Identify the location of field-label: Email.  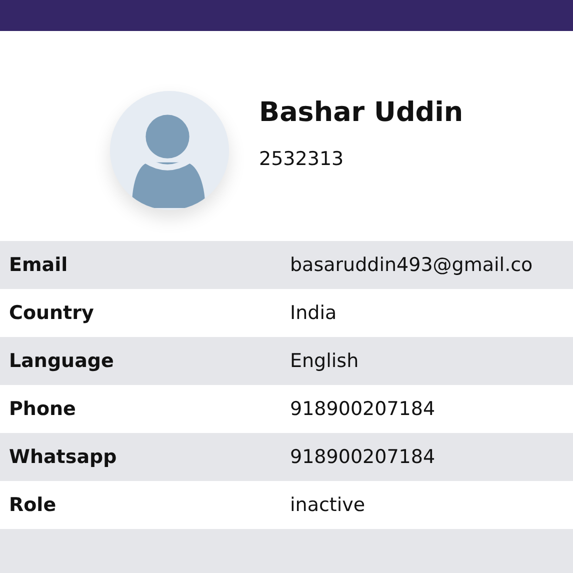
(38, 265).